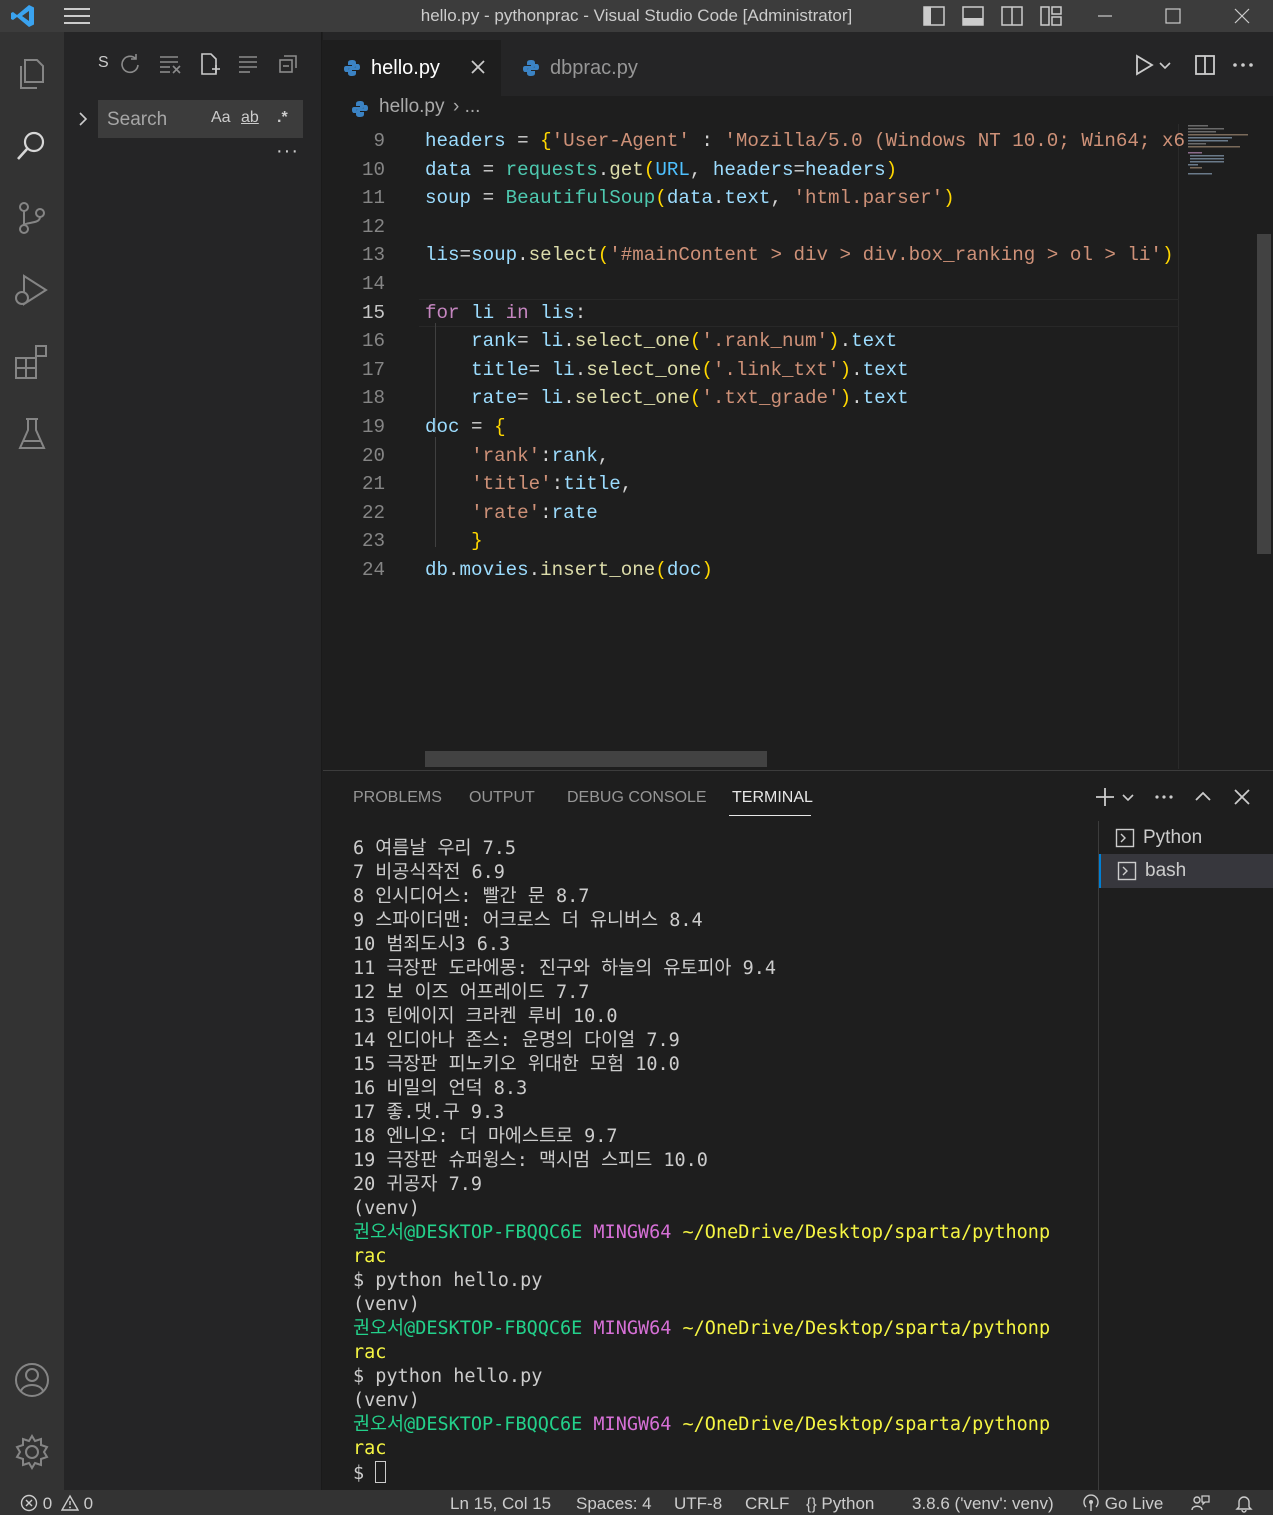 The width and height of the screenshot is (1273, 1515). What do you see at coordinates (753, 541) in the screenshot?
I see `code-line: 23 }` at bounding box center [753, 541].